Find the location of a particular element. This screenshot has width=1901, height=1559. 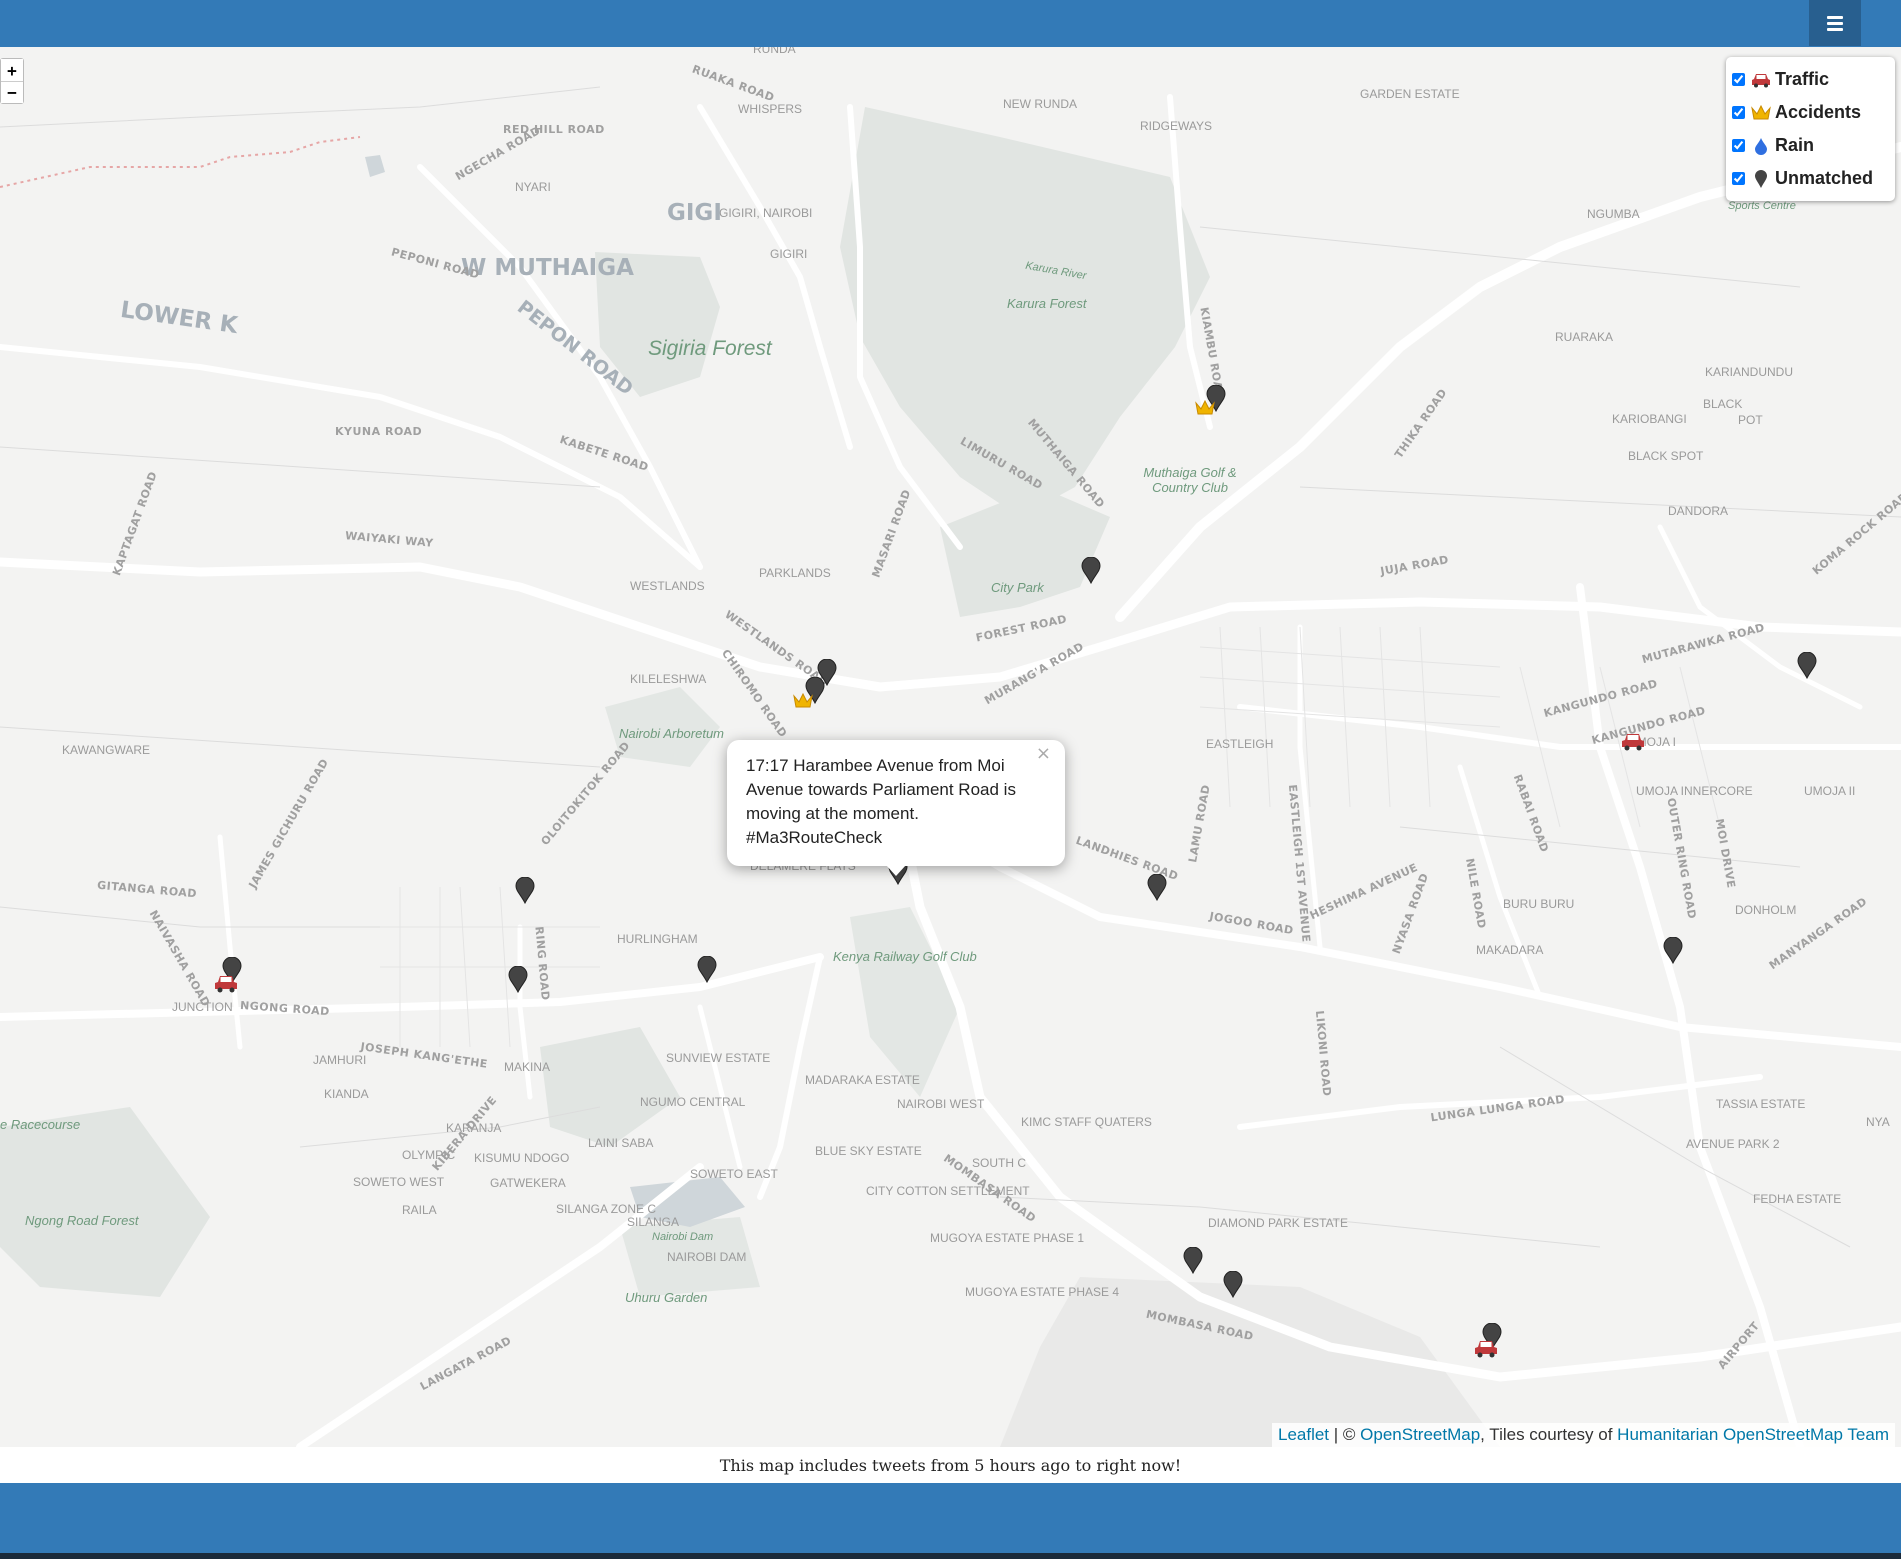

zoom-control: + − is located at coordinates (12, 81).